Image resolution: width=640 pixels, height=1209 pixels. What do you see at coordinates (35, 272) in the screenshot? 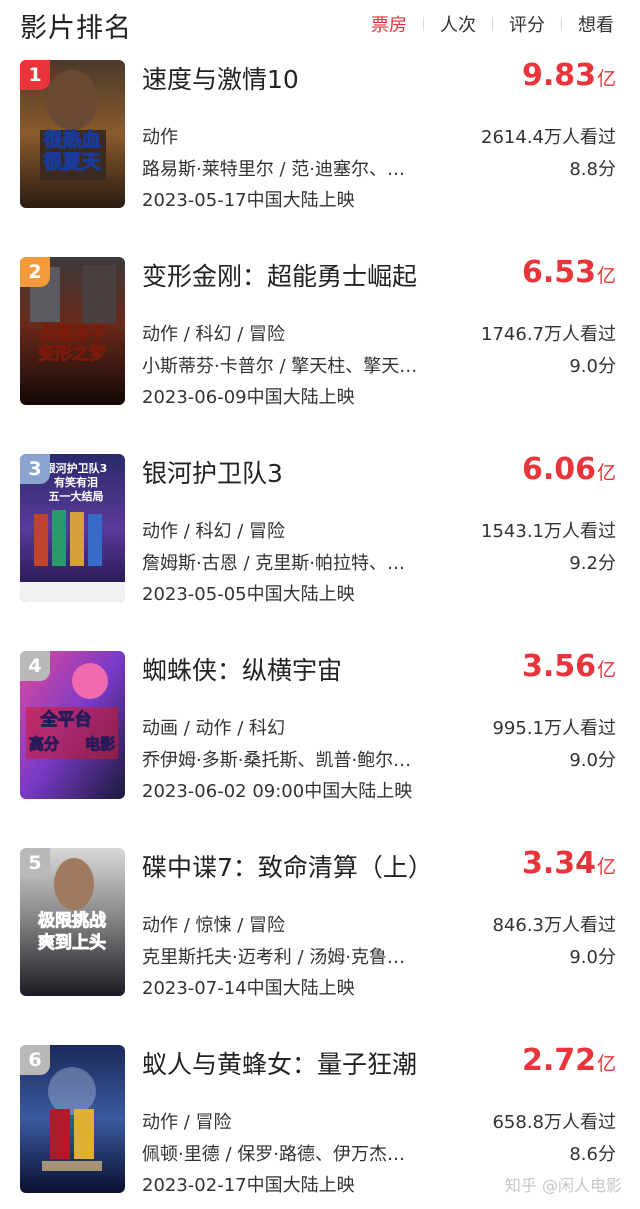
I see `rank-badge: 2` at bounding box center [35, 272].